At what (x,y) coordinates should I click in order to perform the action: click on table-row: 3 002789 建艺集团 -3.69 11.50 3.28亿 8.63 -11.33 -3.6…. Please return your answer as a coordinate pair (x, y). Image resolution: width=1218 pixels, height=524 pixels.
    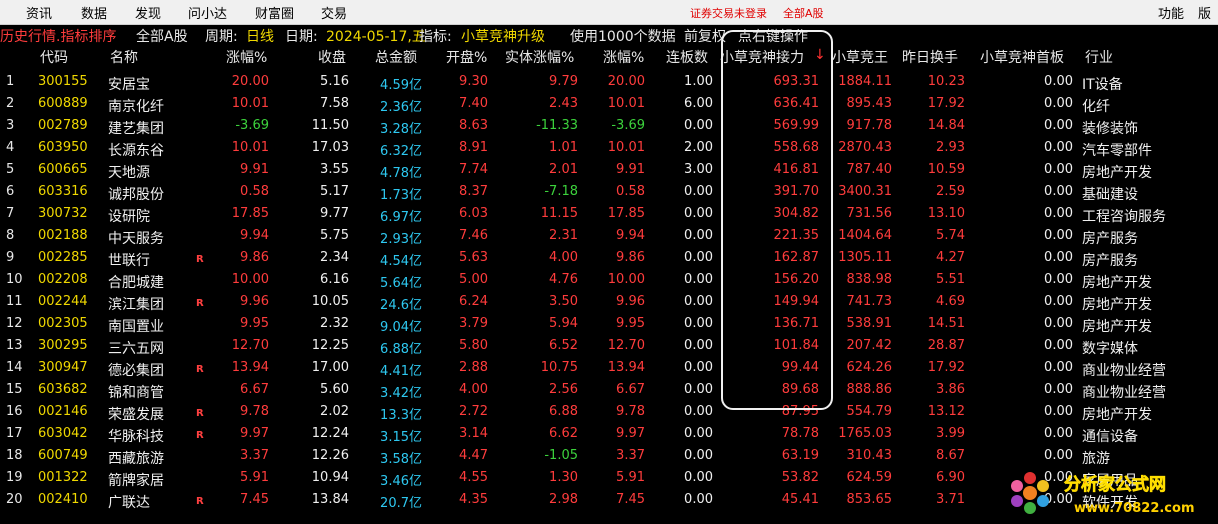
    Looking at the image, I should click on (609, 127).